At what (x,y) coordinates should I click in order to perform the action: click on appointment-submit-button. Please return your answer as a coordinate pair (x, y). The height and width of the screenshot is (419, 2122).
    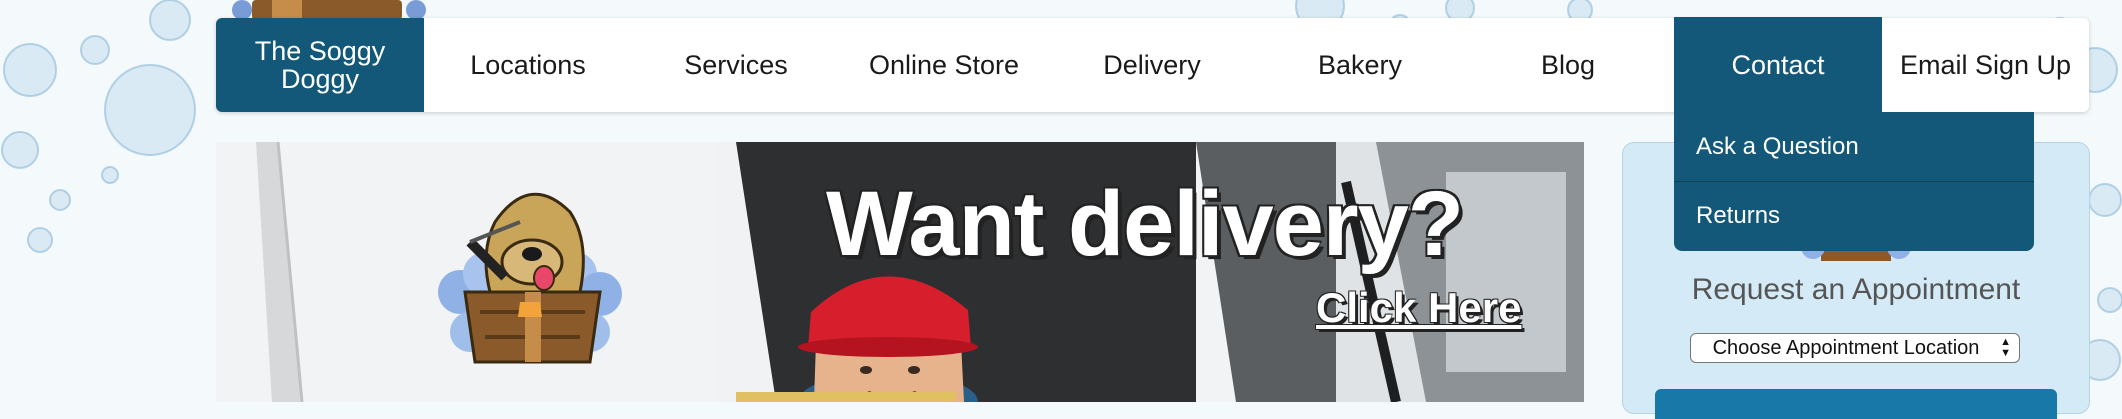
    Looking at the image, I should click on (1856, 404).